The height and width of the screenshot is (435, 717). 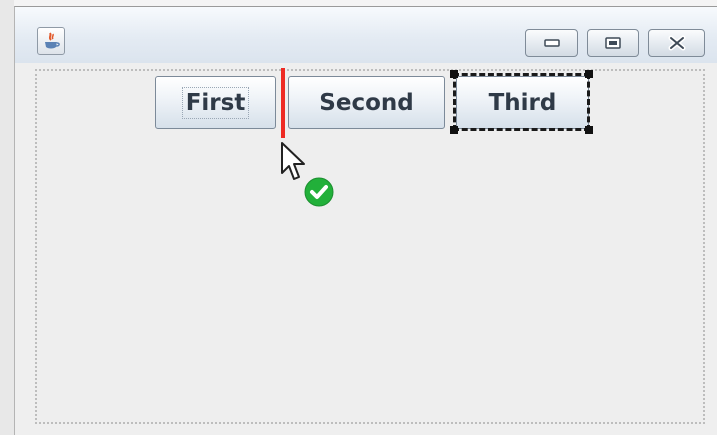 I want to click on resize-handle-bottom-left, so click(x=454, y=130).